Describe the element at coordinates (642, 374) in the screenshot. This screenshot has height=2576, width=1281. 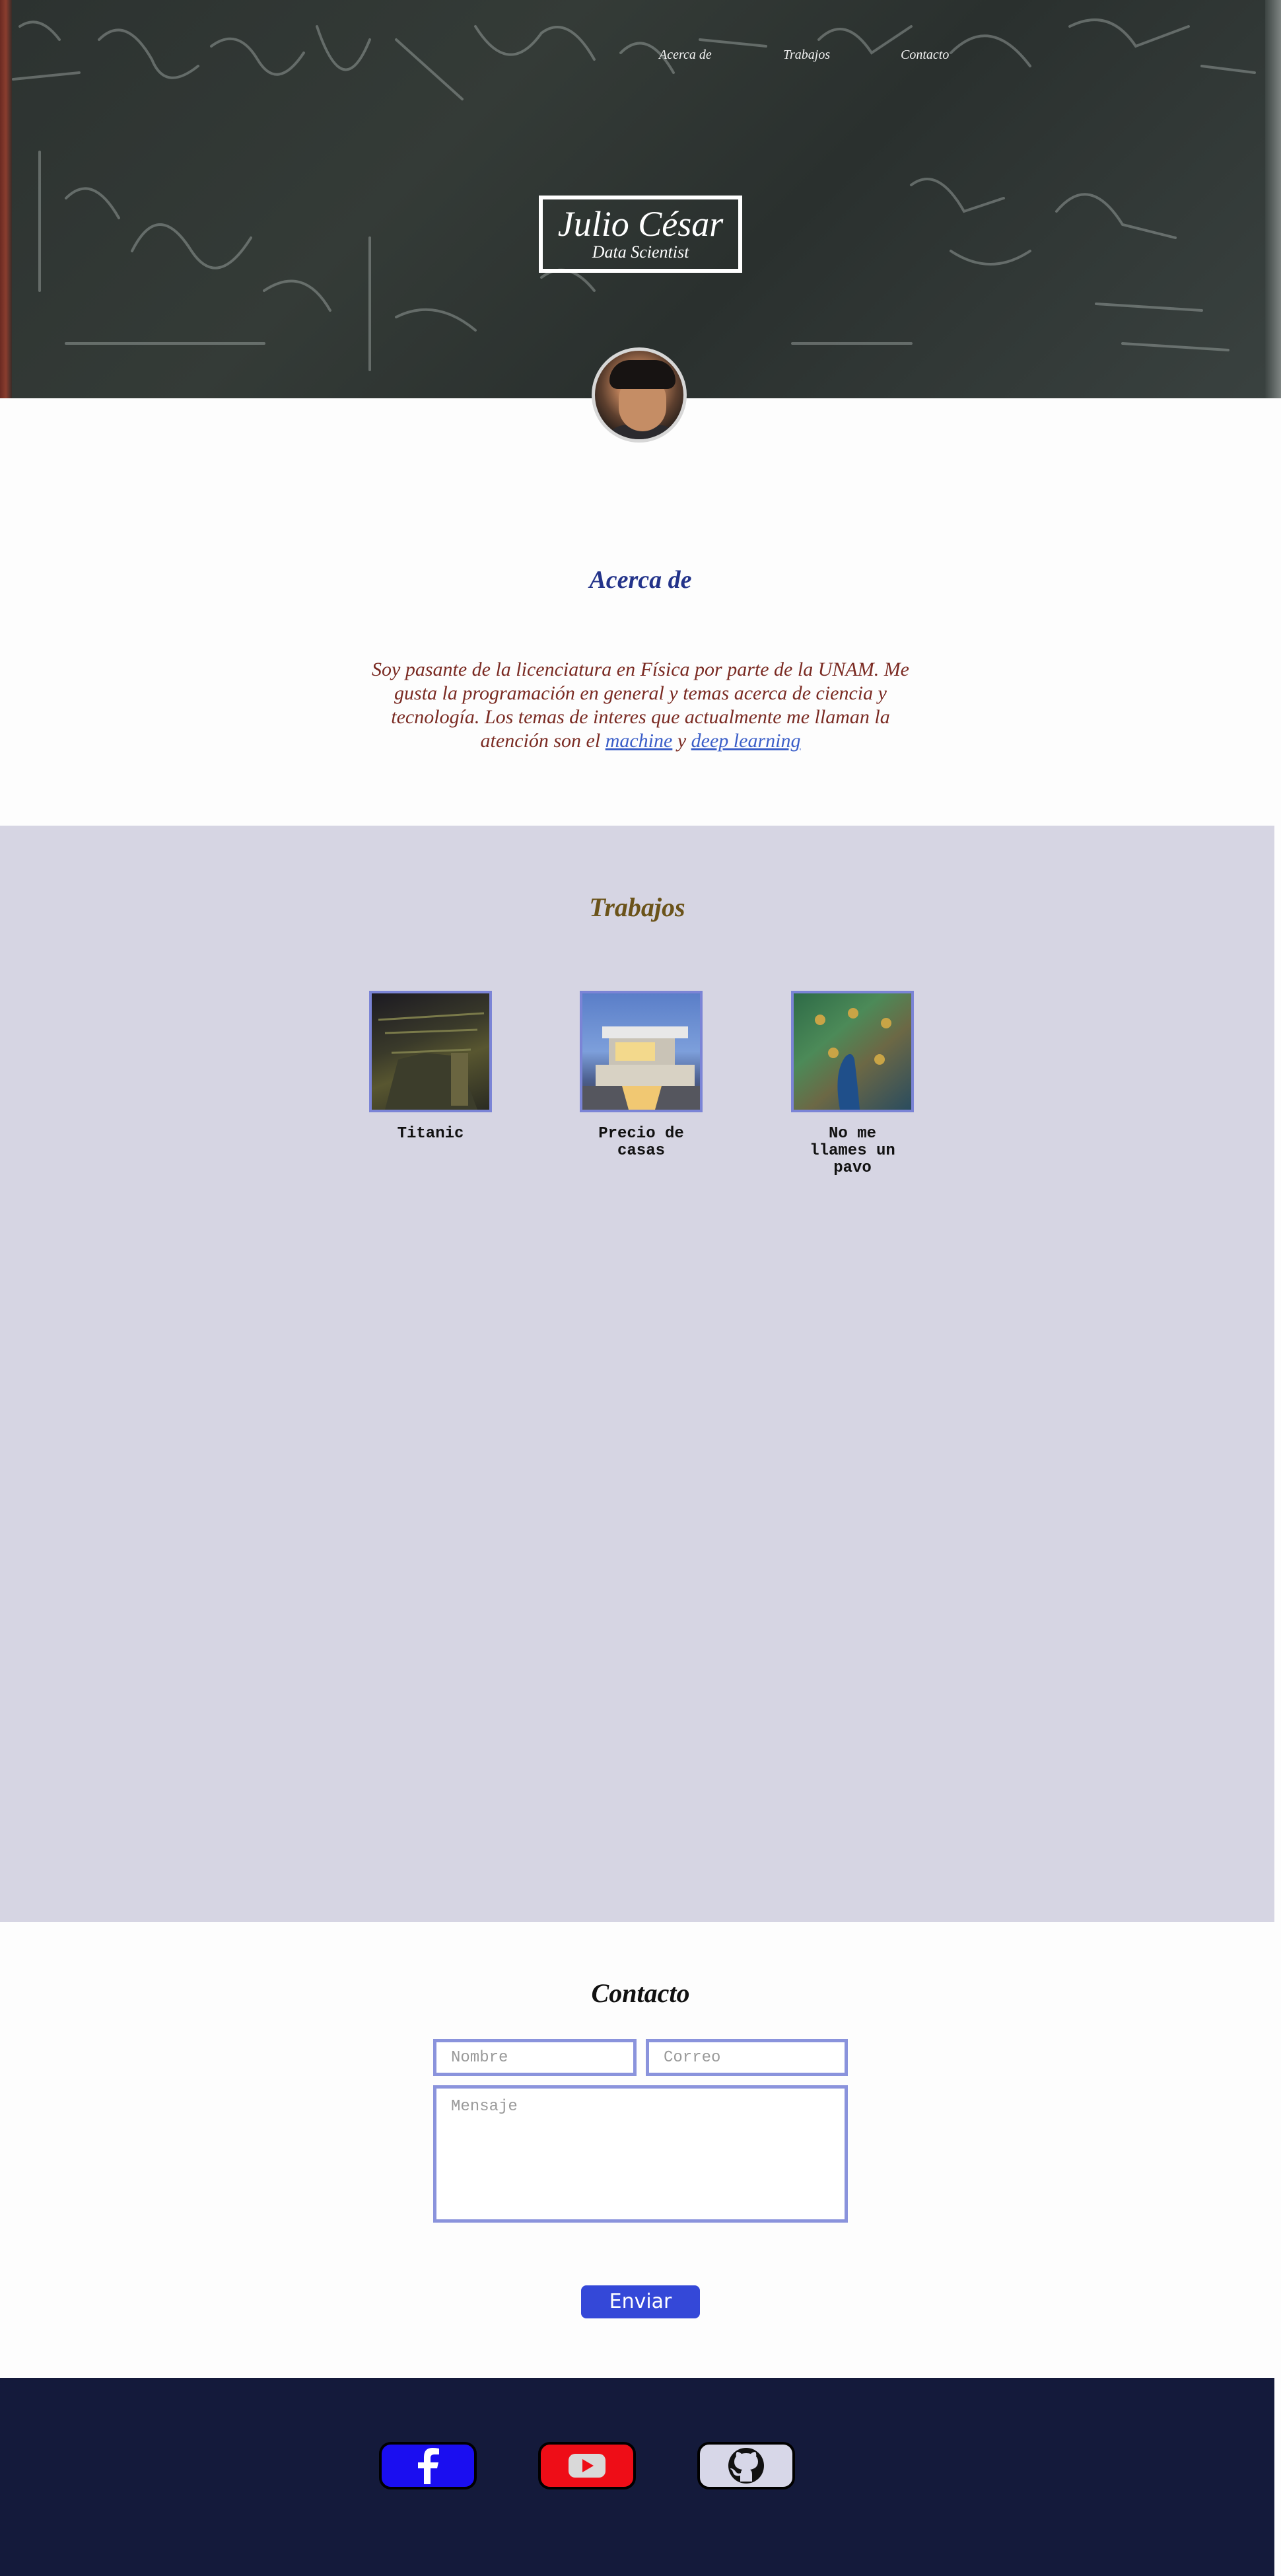
I see `avatar-hair` at that location.